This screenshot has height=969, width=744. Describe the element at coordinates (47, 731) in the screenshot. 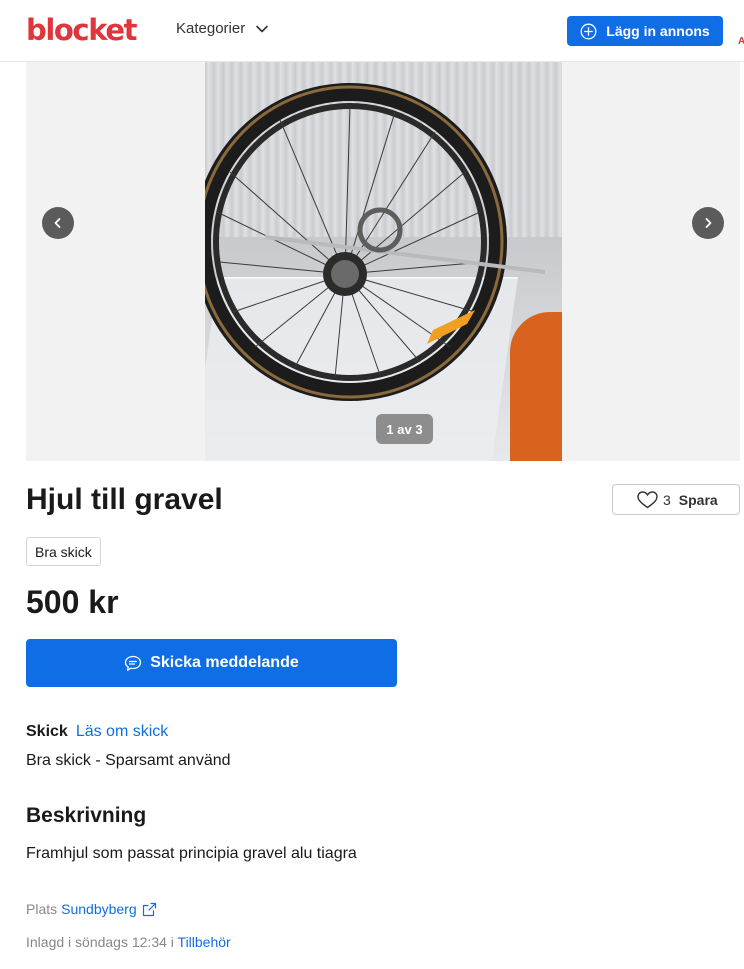

I see `condition-heading: Skick` at that location.